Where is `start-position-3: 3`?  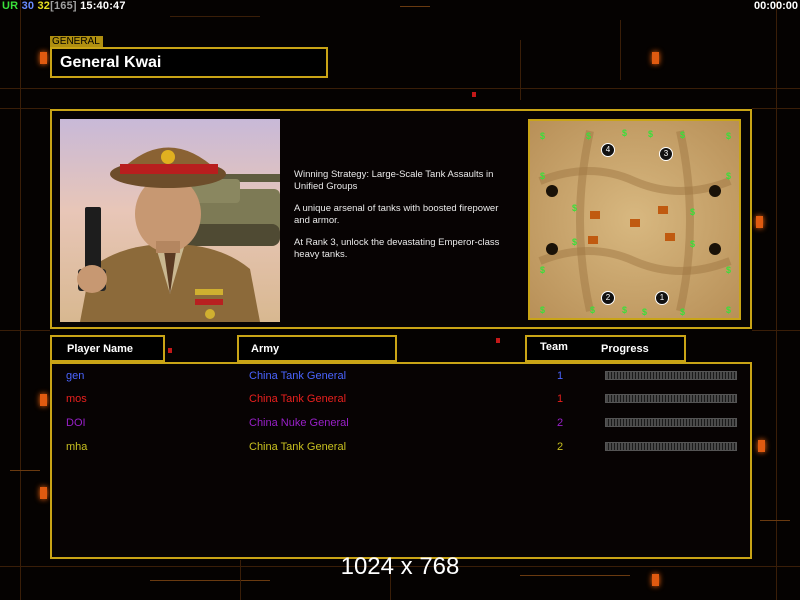
start-position-3: 3 is located at coordinates (666, 154).